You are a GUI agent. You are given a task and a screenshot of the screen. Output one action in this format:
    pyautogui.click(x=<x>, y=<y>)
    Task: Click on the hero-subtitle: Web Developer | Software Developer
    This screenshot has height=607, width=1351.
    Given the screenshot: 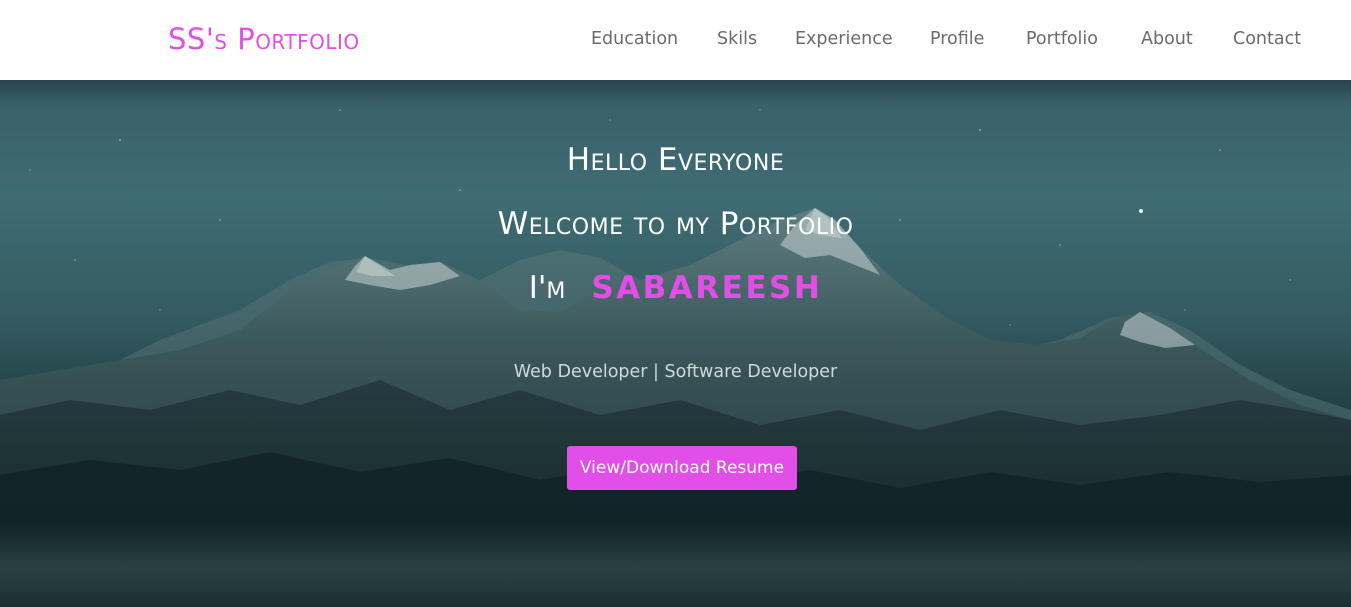 What is the action you would take?
    pyautogui.click(x=675, y=372)
    